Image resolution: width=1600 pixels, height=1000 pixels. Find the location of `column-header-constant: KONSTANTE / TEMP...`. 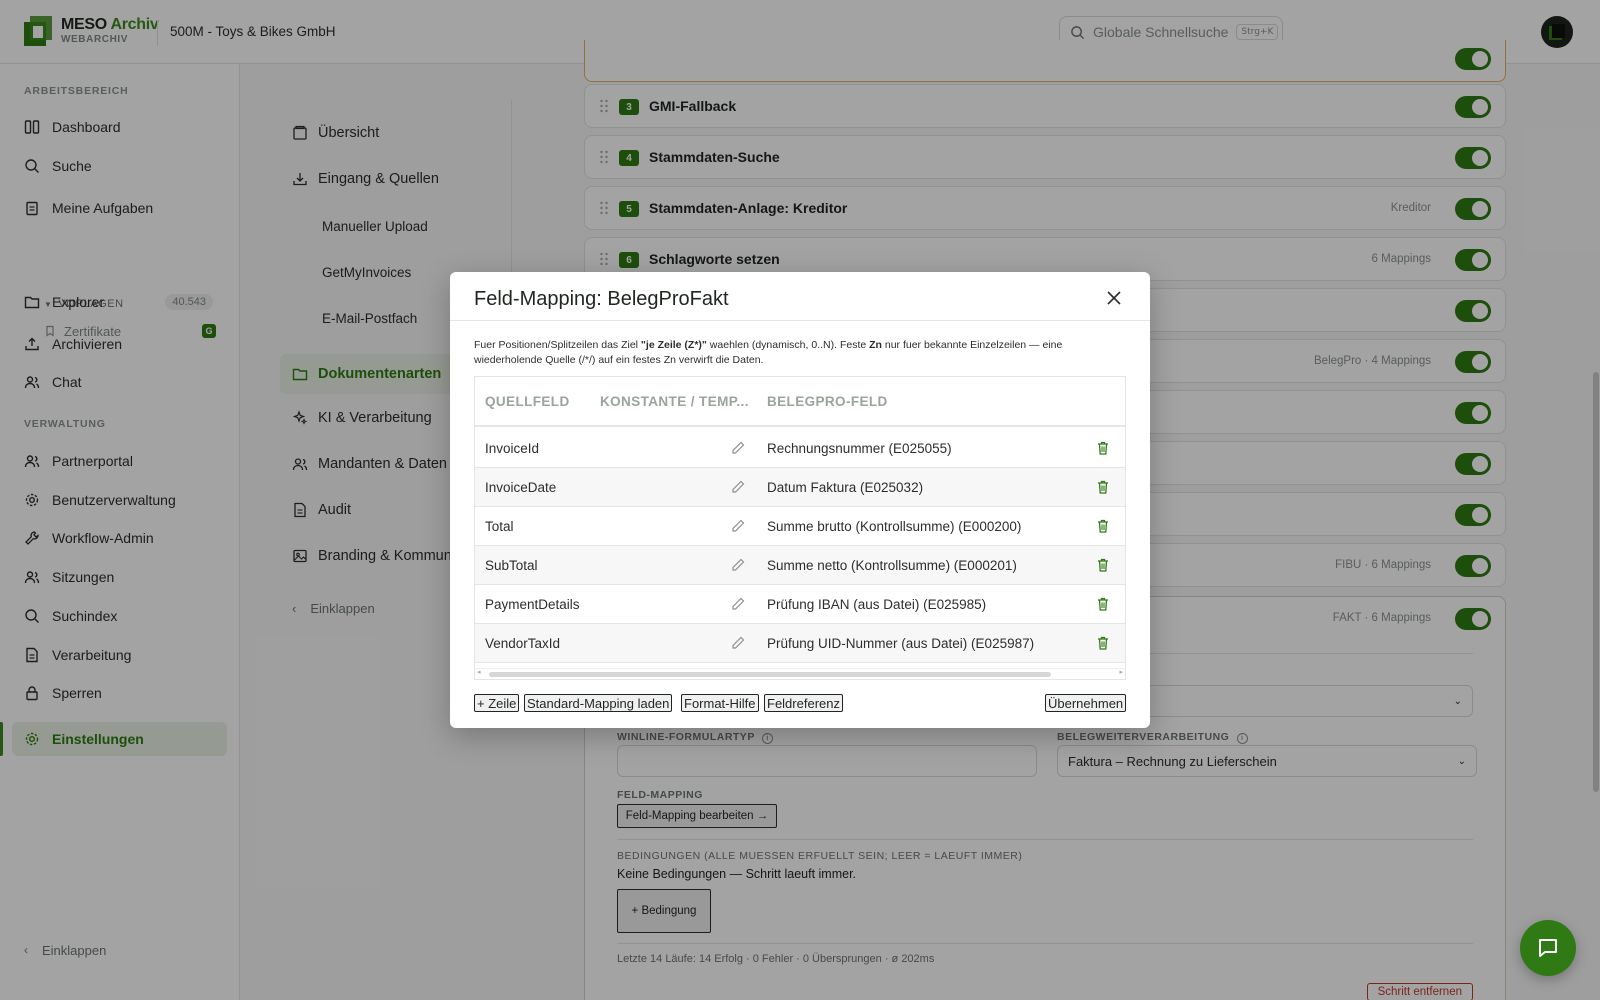

column-header-constant: KONSTANTE / TEMP... is located at coordinates (674, 401).